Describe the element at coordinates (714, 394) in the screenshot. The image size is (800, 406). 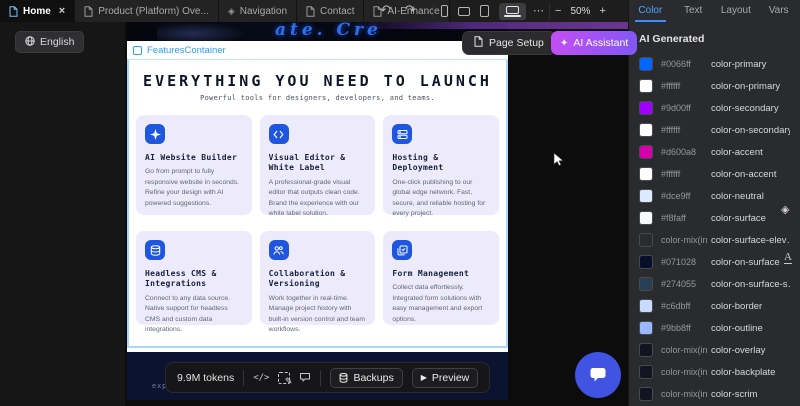
I see `color-row: color-mix(in … color-scrim` at that location.